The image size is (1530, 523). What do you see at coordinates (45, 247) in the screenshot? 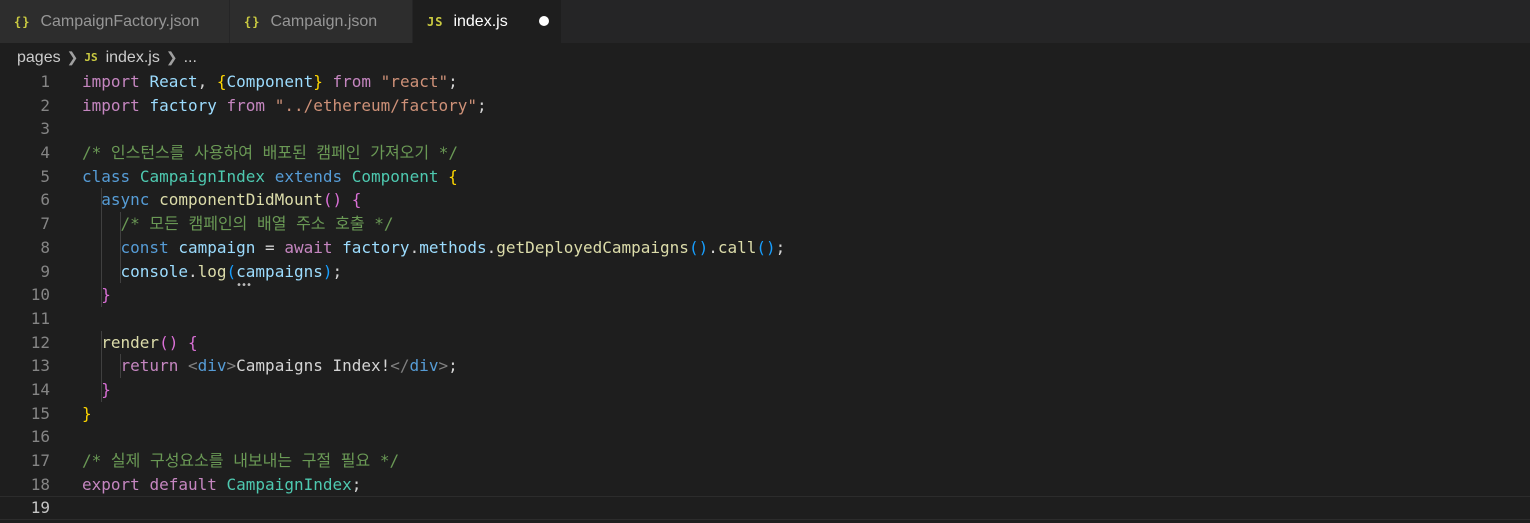
I see `line-number: 8` at bounding box center [45, 247].